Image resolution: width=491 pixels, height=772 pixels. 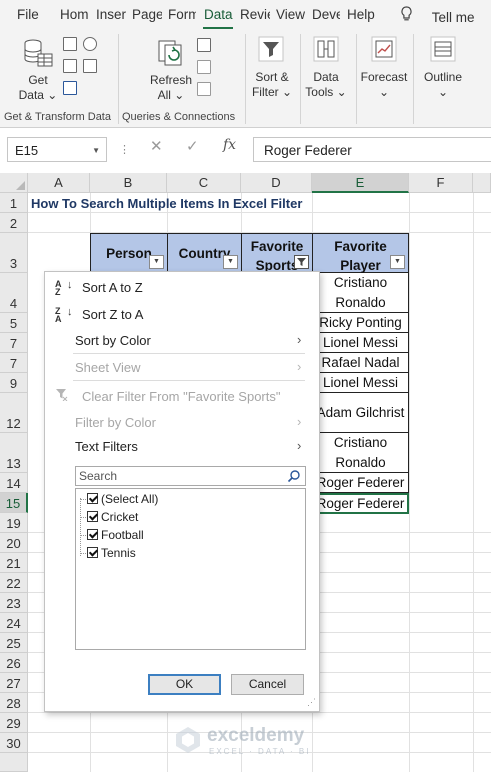 I want to click on row-header: 22, so click(x=14, y=583).